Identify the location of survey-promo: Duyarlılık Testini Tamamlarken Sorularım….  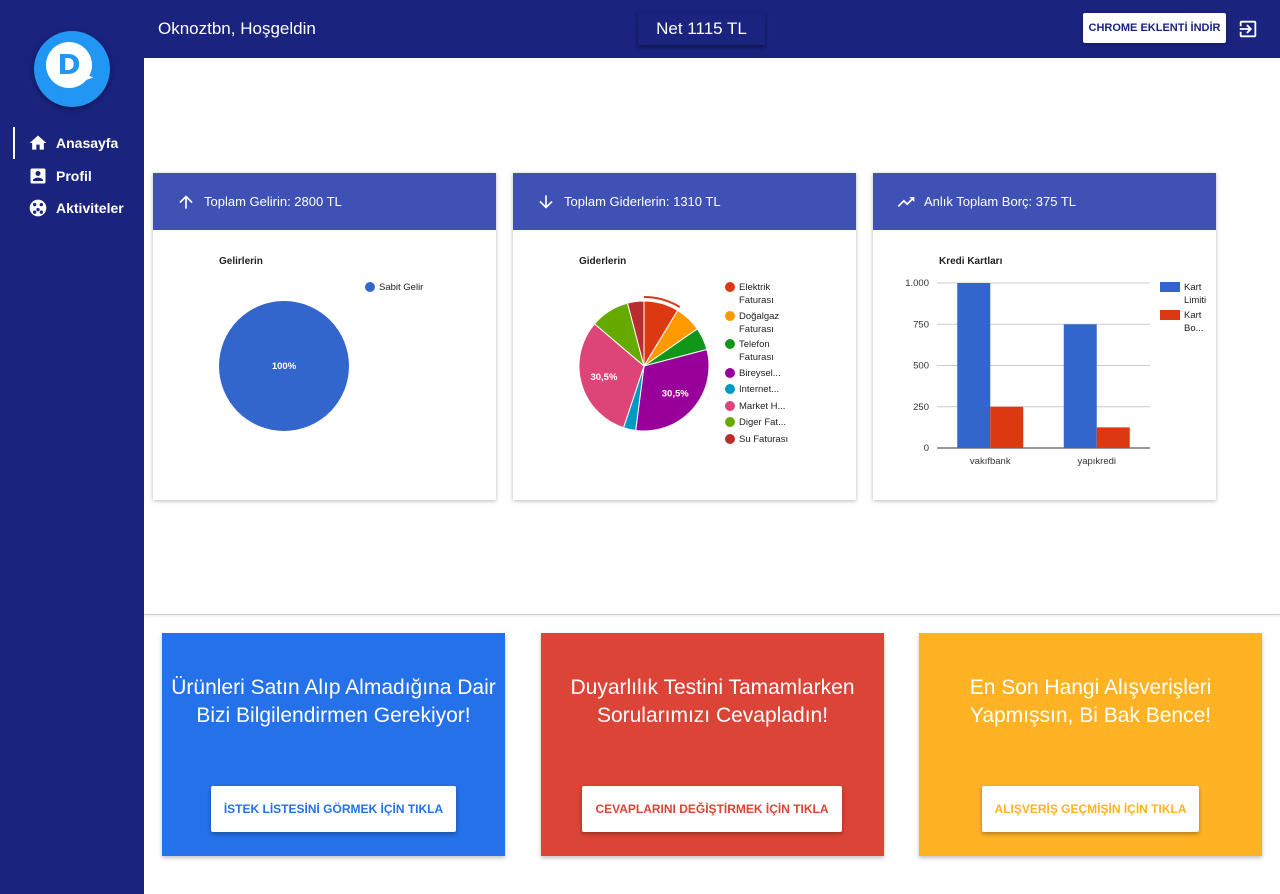
(712, 744).